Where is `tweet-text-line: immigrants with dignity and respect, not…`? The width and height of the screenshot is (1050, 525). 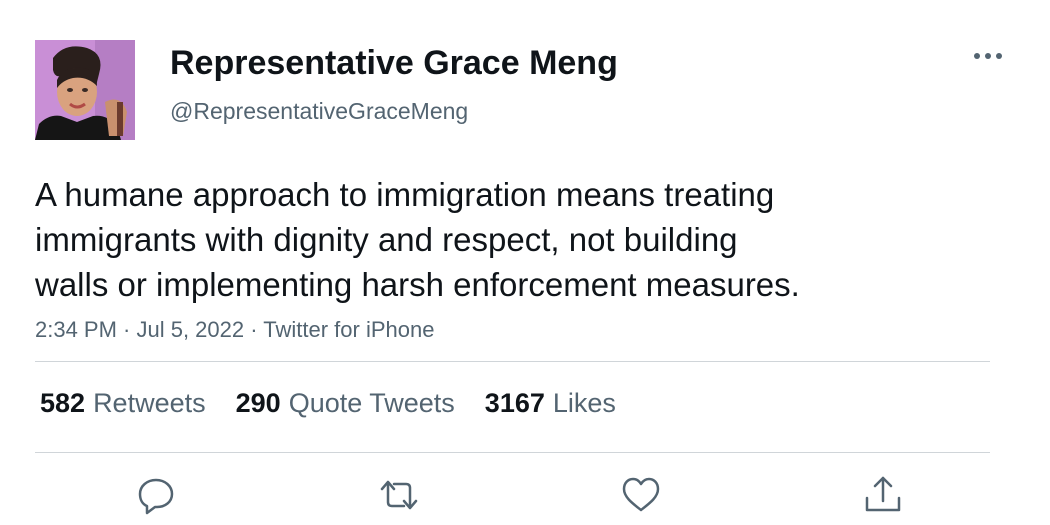 tweet-text-line: immigrants with dignity and respect, not… is located at coordinates (386, 239).